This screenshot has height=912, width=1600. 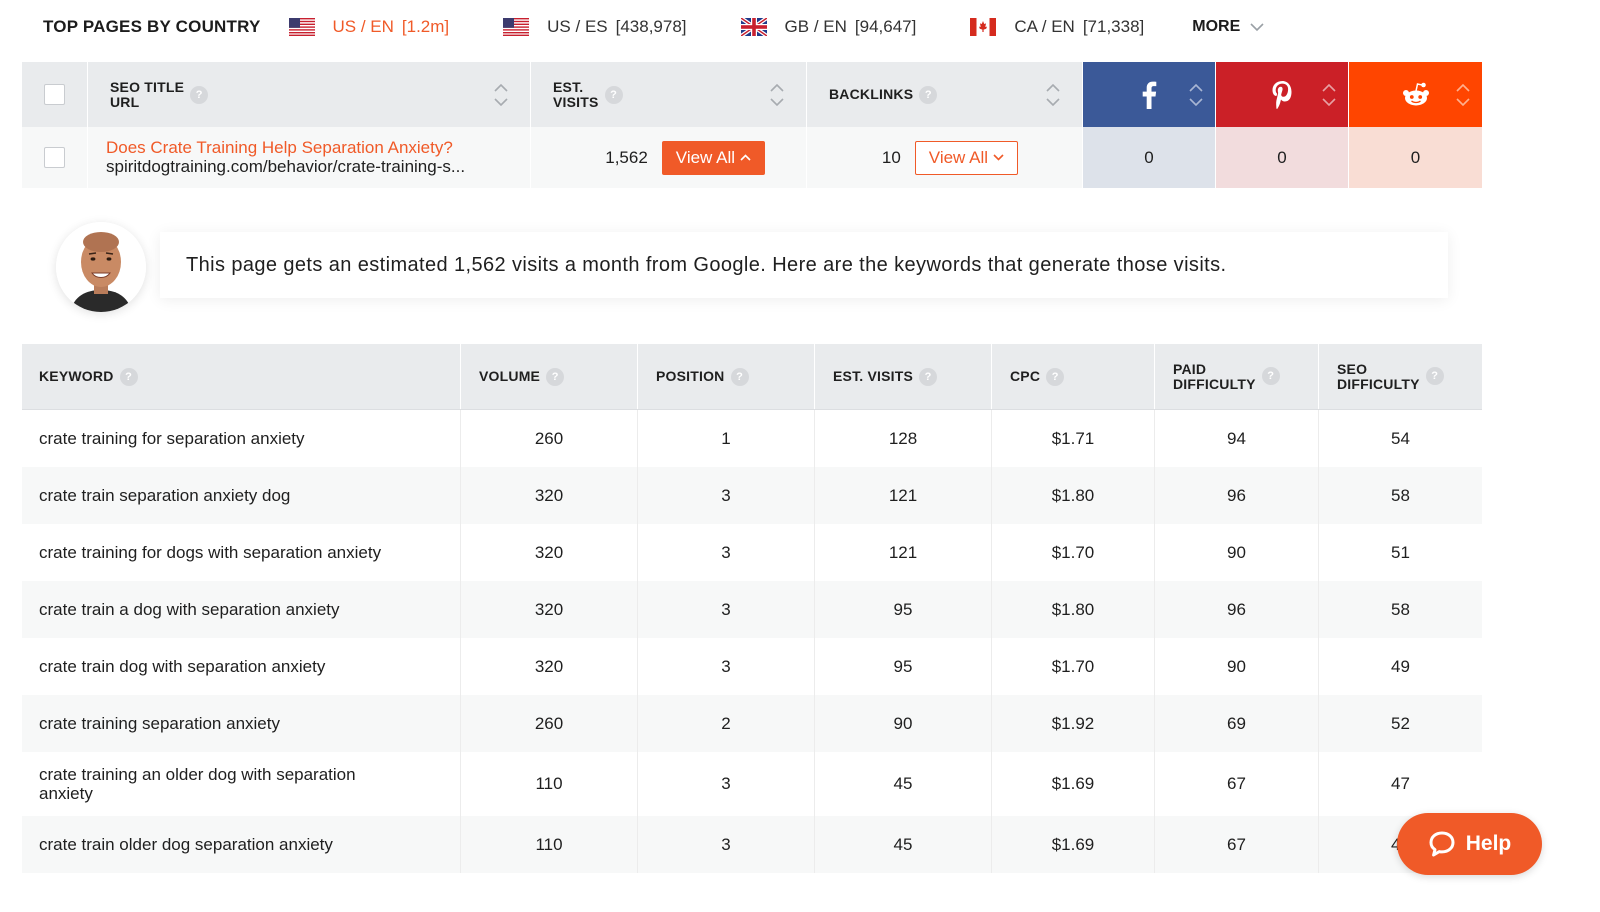 What do you see at coordinates (1149, 157) in the screenshot?
I see `facebook-shares-cell: 0` at bounding box center [1149, 157].